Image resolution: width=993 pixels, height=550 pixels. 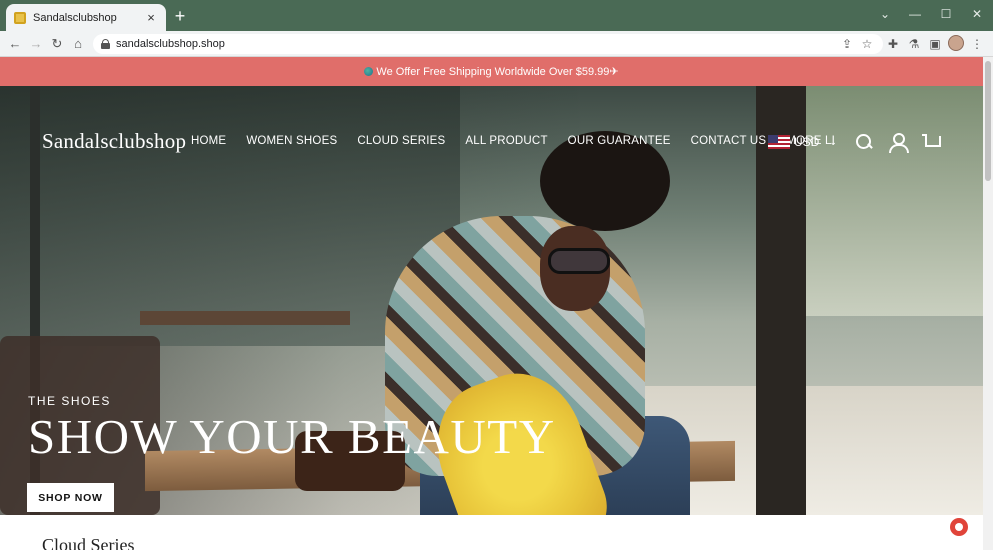 What do you see at coordinates (105, 44) in the screenshot?
I see `lock-icon` at bounding box center [105, 44].